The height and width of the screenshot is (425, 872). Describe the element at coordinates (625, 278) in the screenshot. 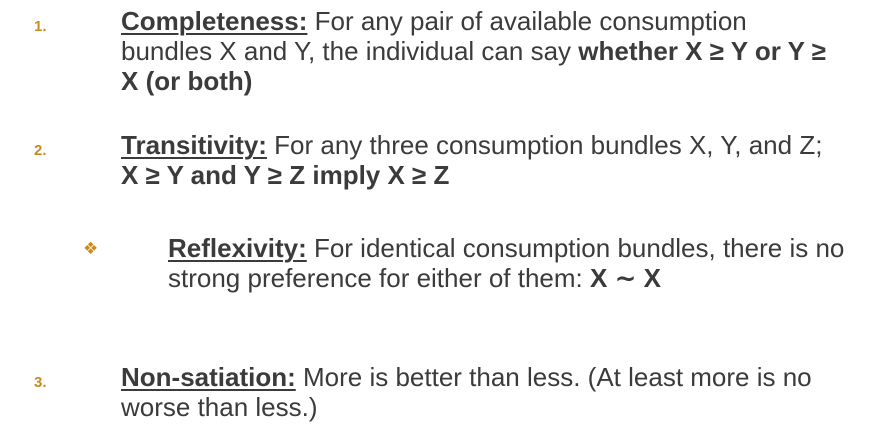

I see `definition-emphasis: X ∼ X` at that location.